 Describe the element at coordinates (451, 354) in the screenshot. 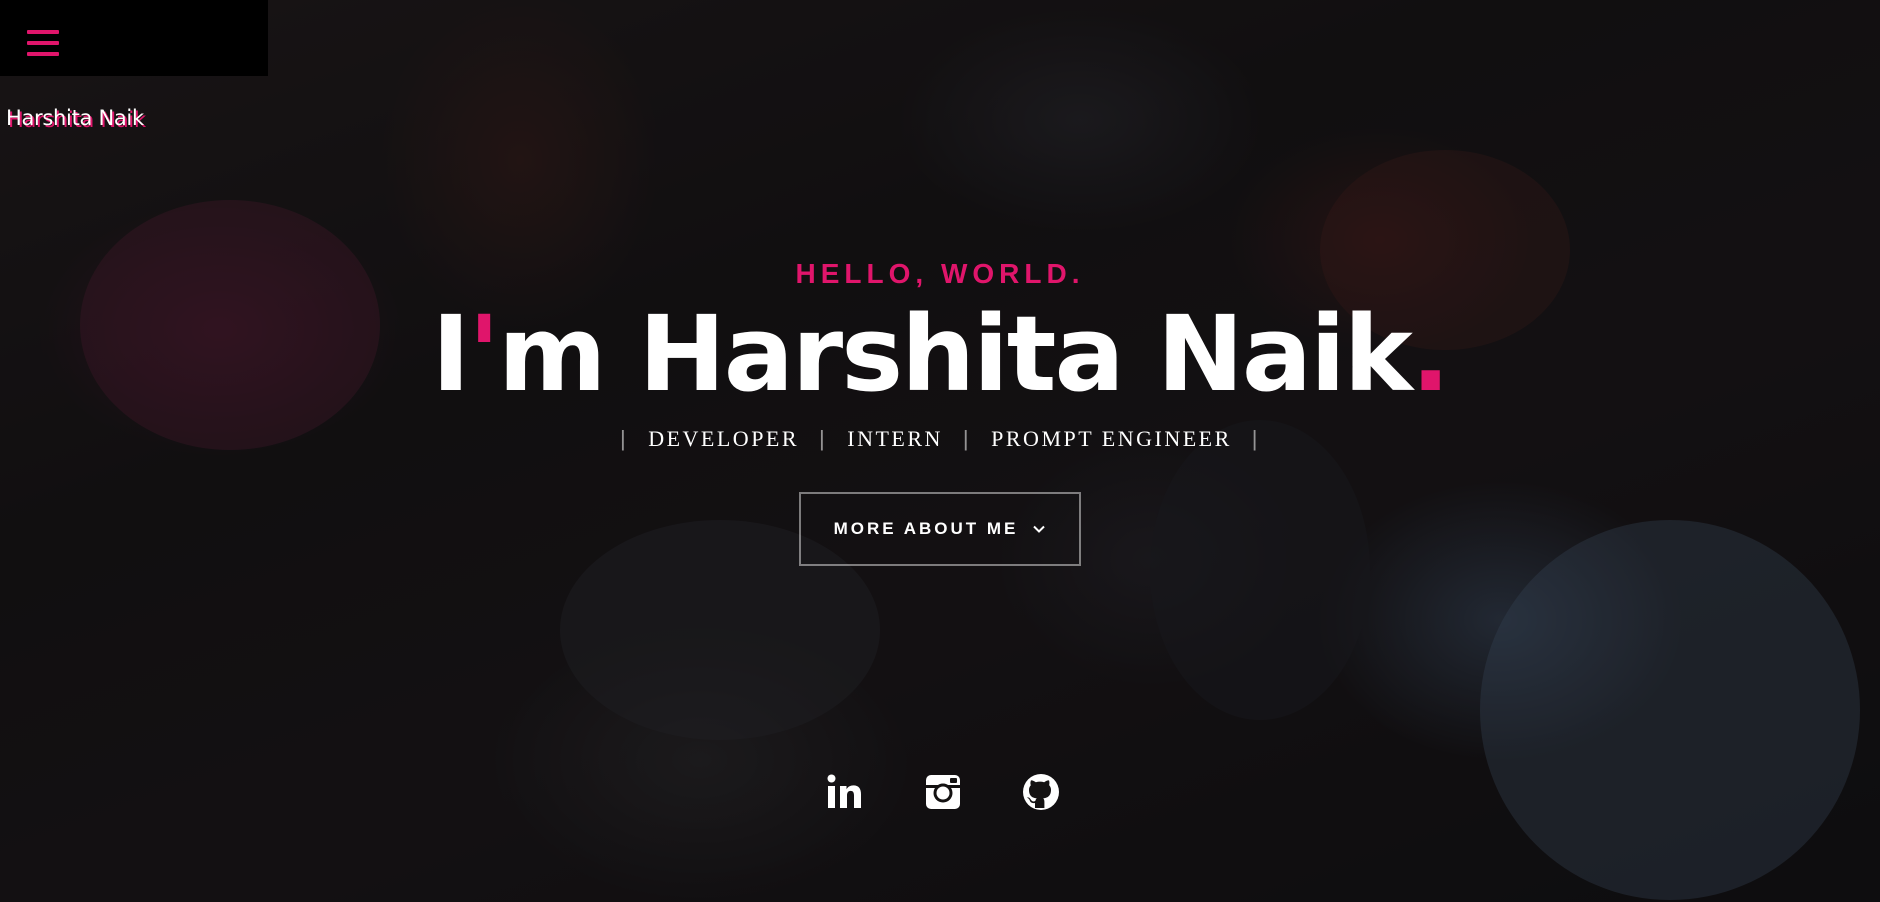

I see `headline-i: I` at that location.